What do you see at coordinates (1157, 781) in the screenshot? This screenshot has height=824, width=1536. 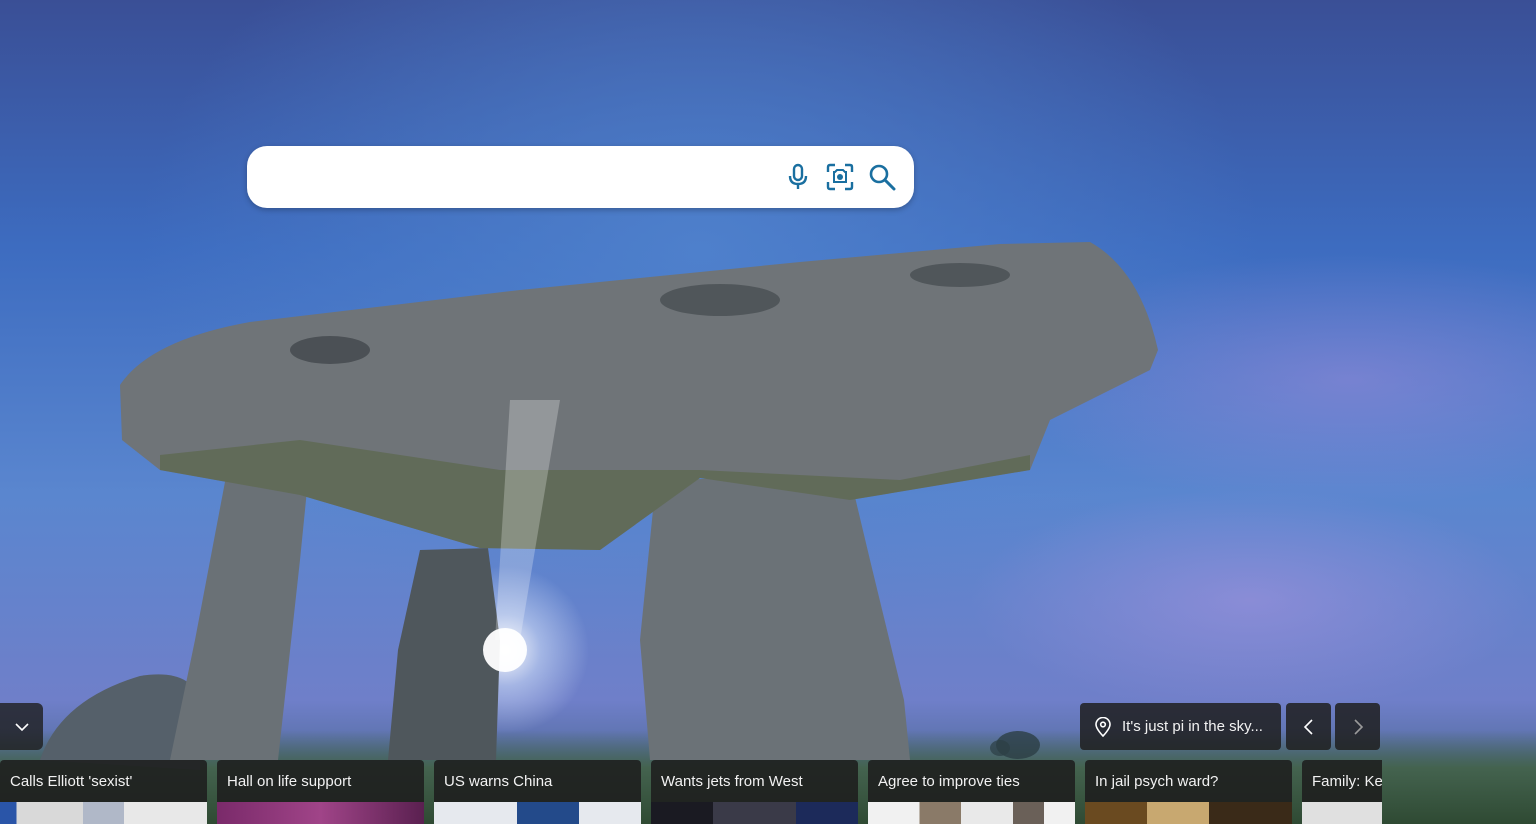 I see `news-title: In jail psych ward?` at bounding box center [1157, 781].